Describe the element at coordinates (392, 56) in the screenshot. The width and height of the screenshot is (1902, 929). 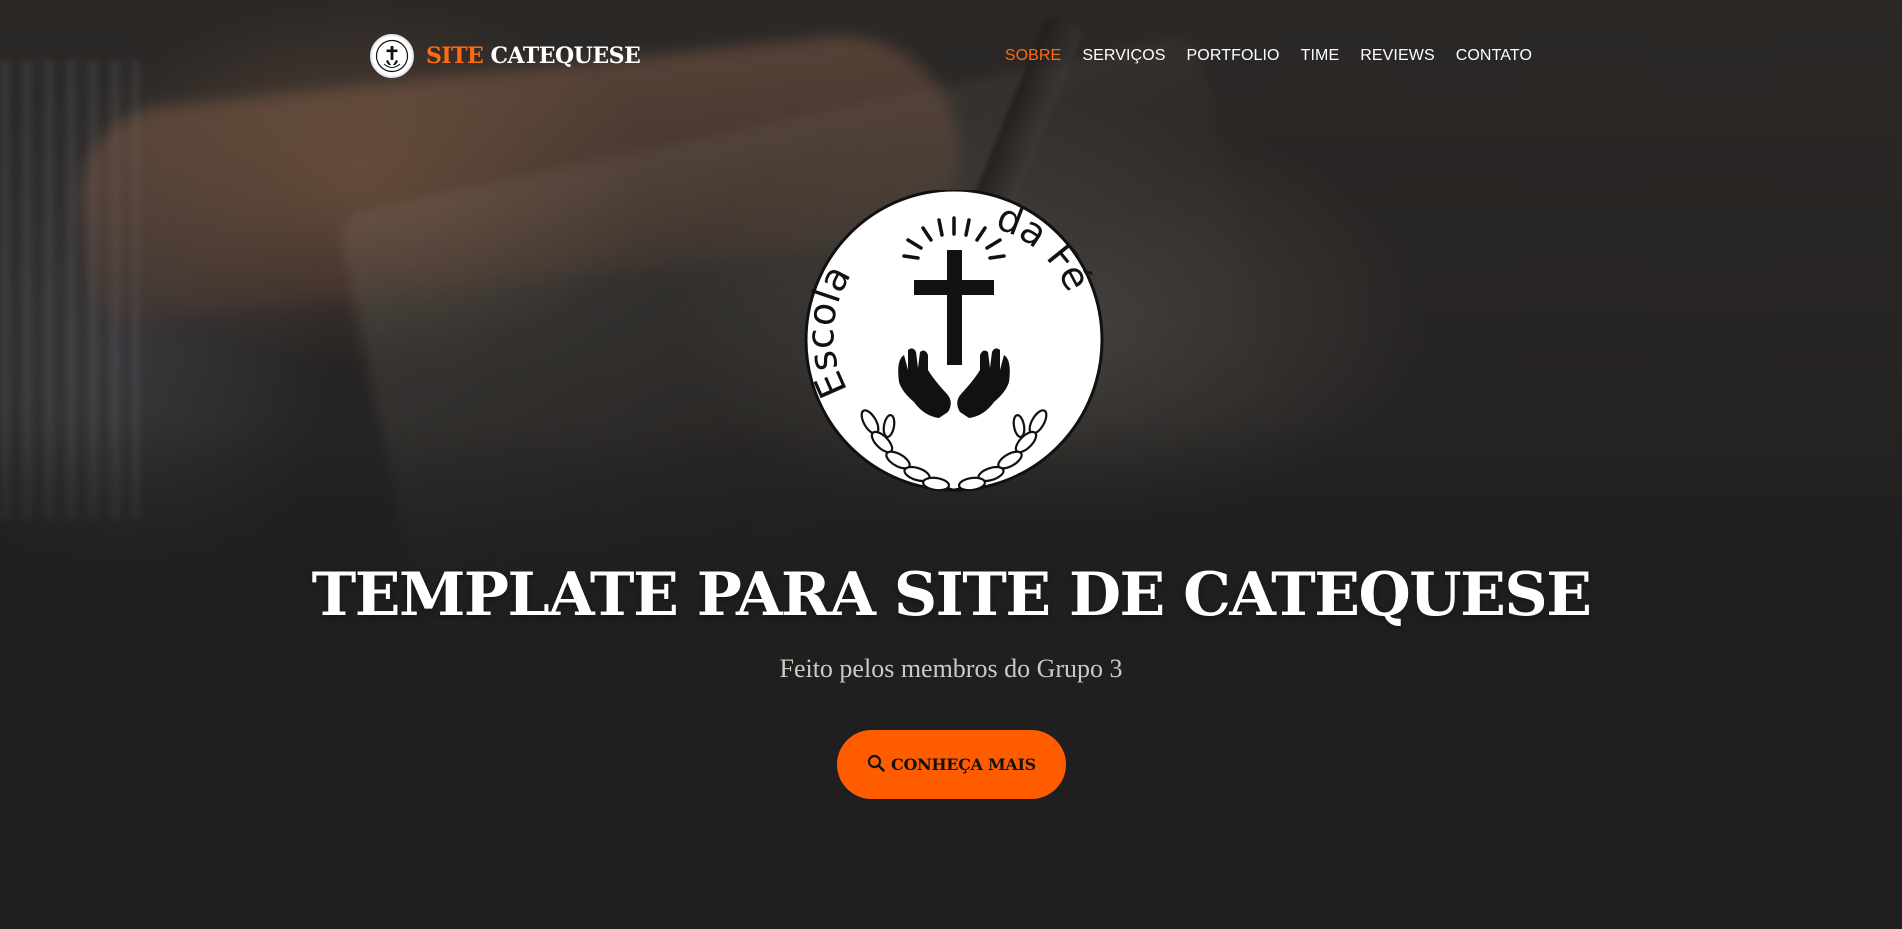
I see `cross-hands-emblem-icon` at that location.